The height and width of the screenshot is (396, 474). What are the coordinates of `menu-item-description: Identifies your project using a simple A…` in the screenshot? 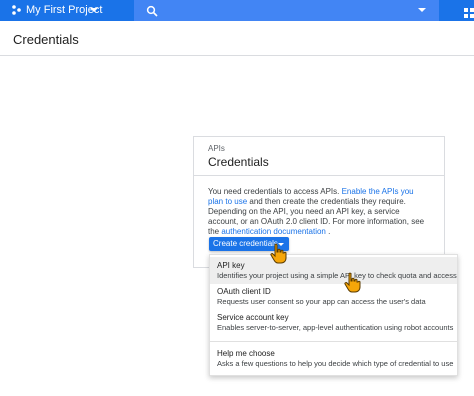 It's located at (337, 275).